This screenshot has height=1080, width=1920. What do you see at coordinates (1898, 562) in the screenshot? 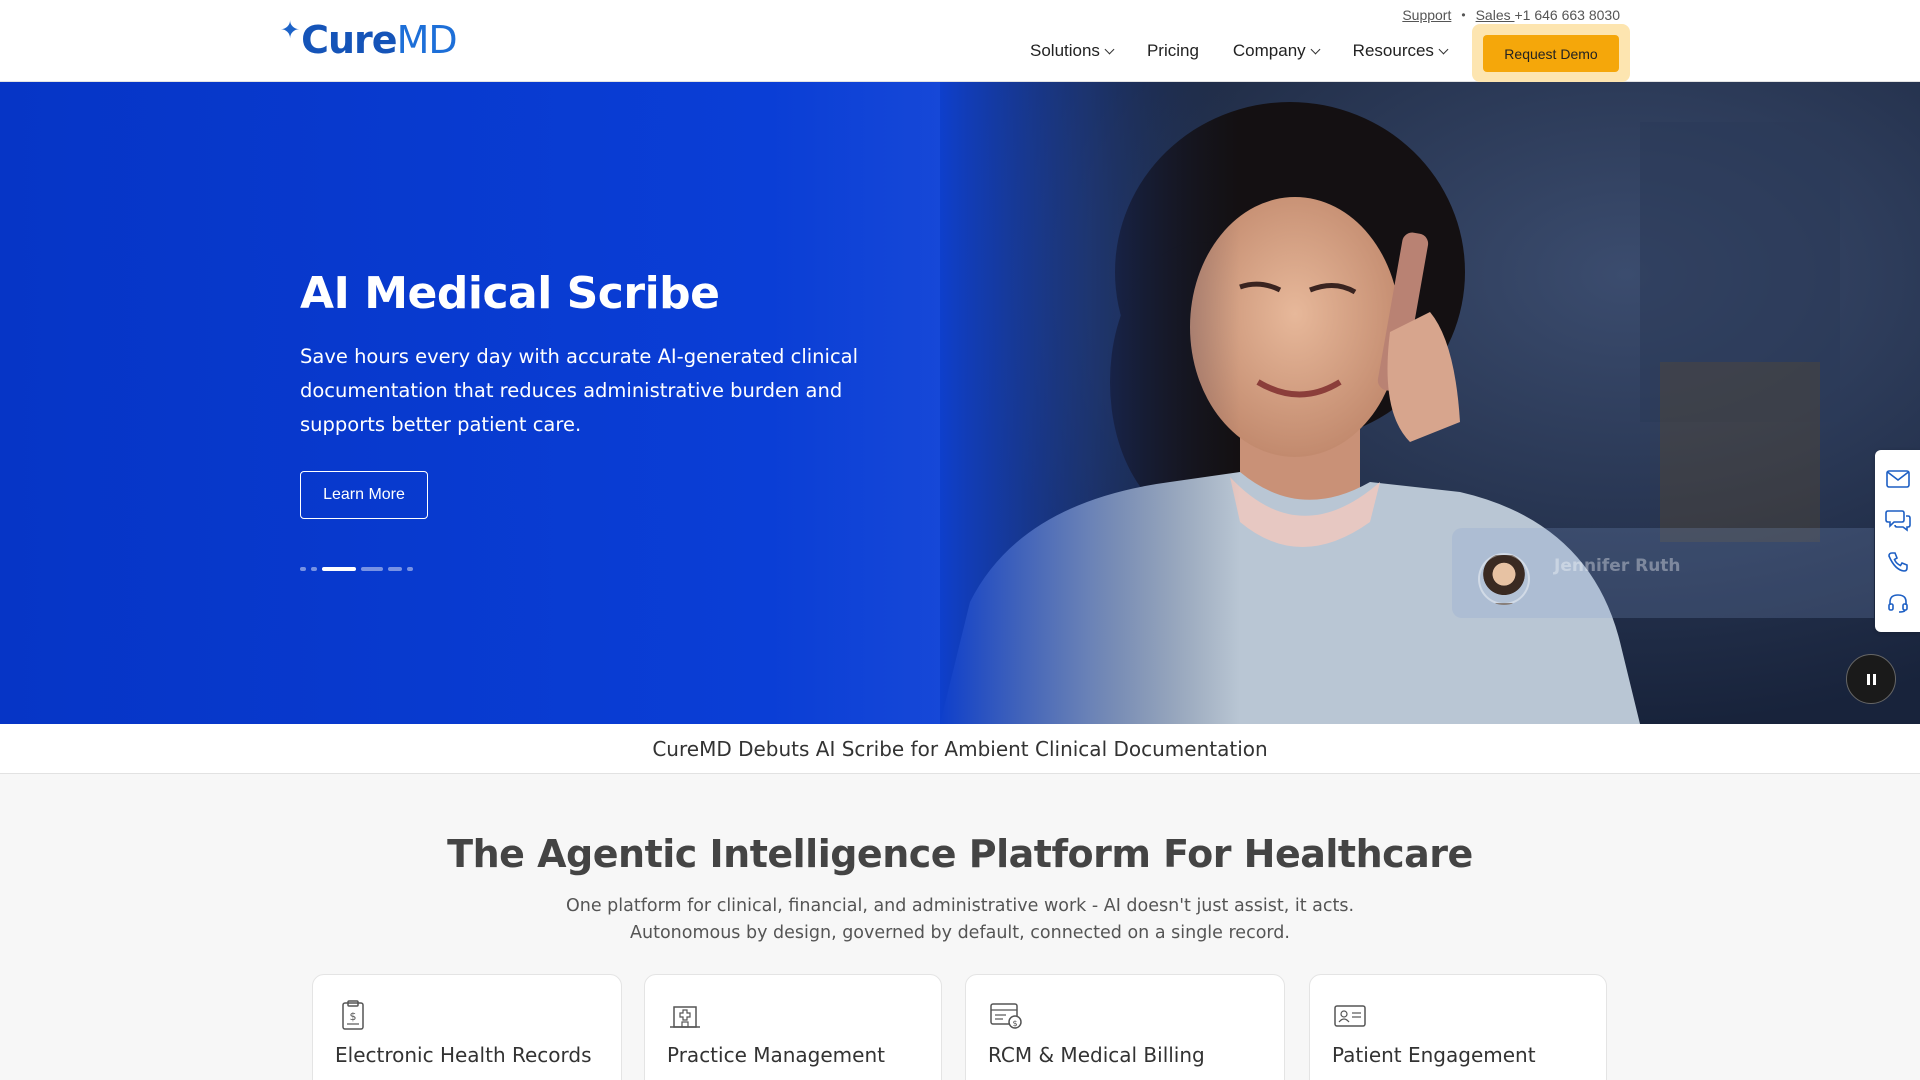
I see `phone-icon` at bounding box center [1898, 562].